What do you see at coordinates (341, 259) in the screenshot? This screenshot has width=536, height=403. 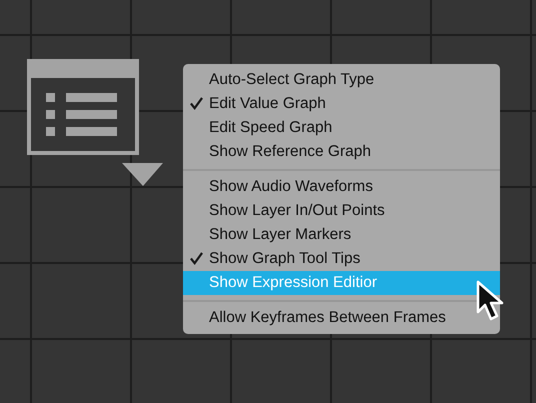 I see `menu-item: Show Graph Tool Tips` at bounding box center [341, 259].